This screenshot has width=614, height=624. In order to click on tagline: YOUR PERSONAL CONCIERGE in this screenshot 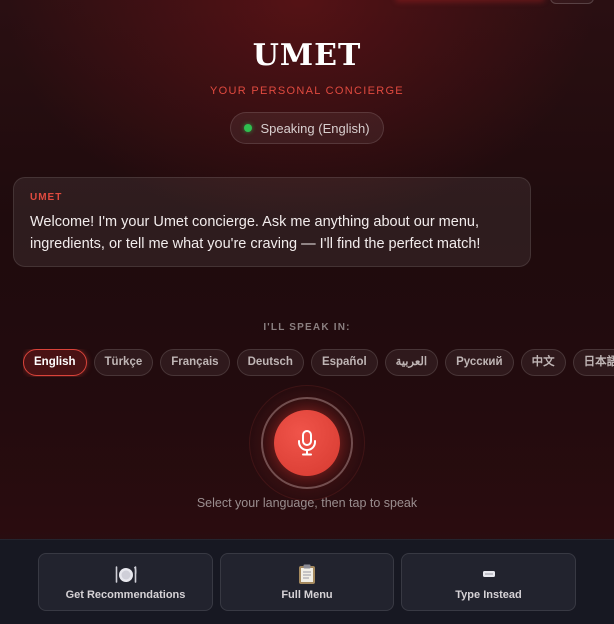, I will do `click(307, 91)`.